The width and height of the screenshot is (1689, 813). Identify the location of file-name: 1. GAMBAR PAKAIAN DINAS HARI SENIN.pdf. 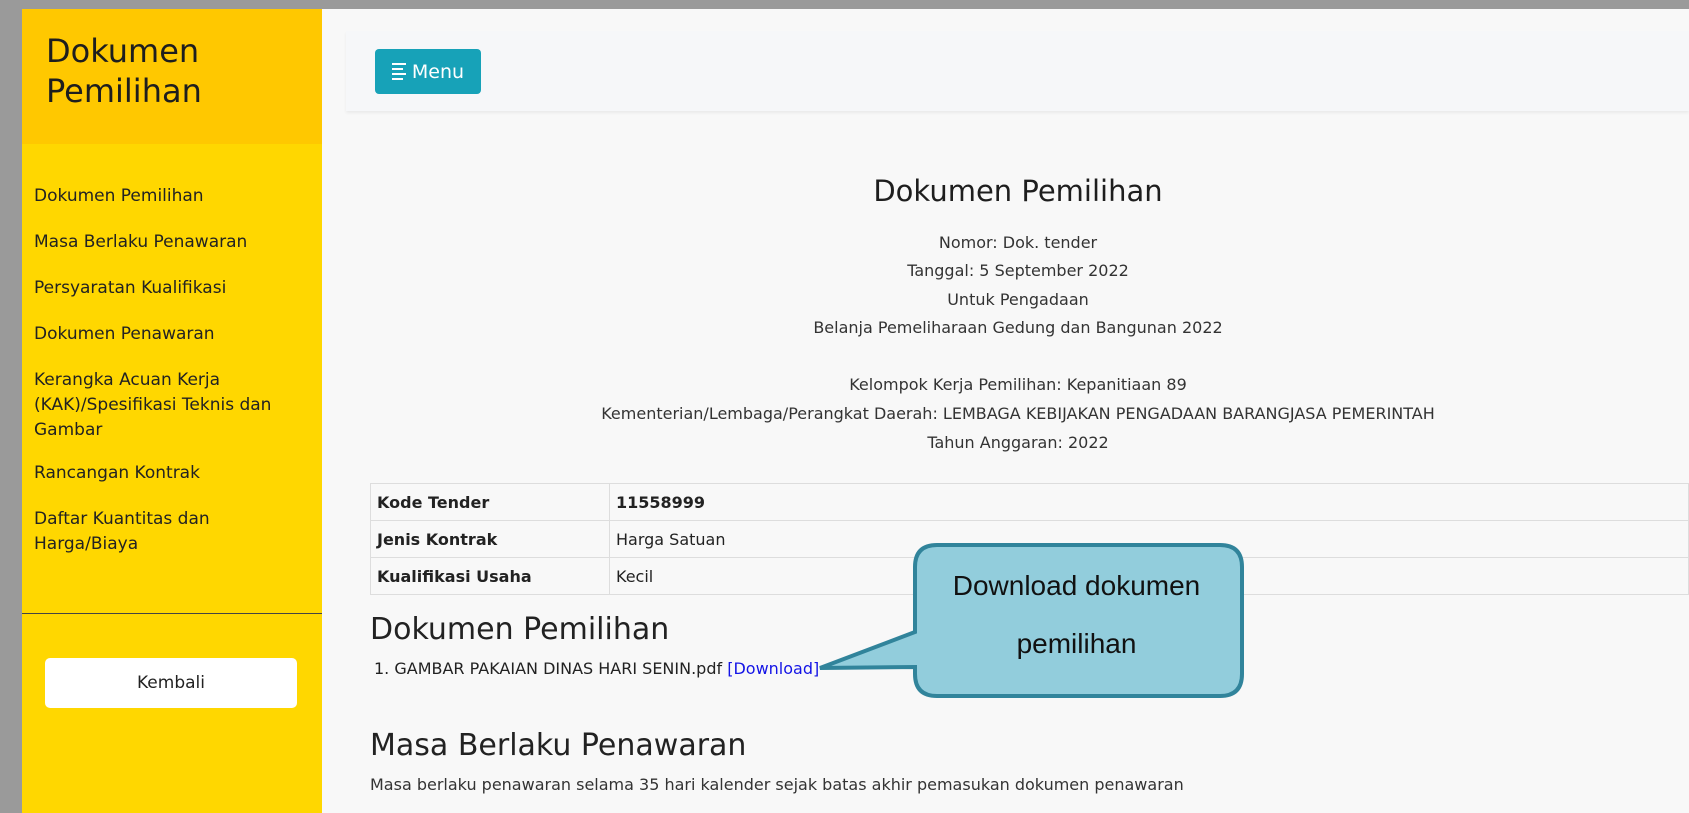
(548, 668).